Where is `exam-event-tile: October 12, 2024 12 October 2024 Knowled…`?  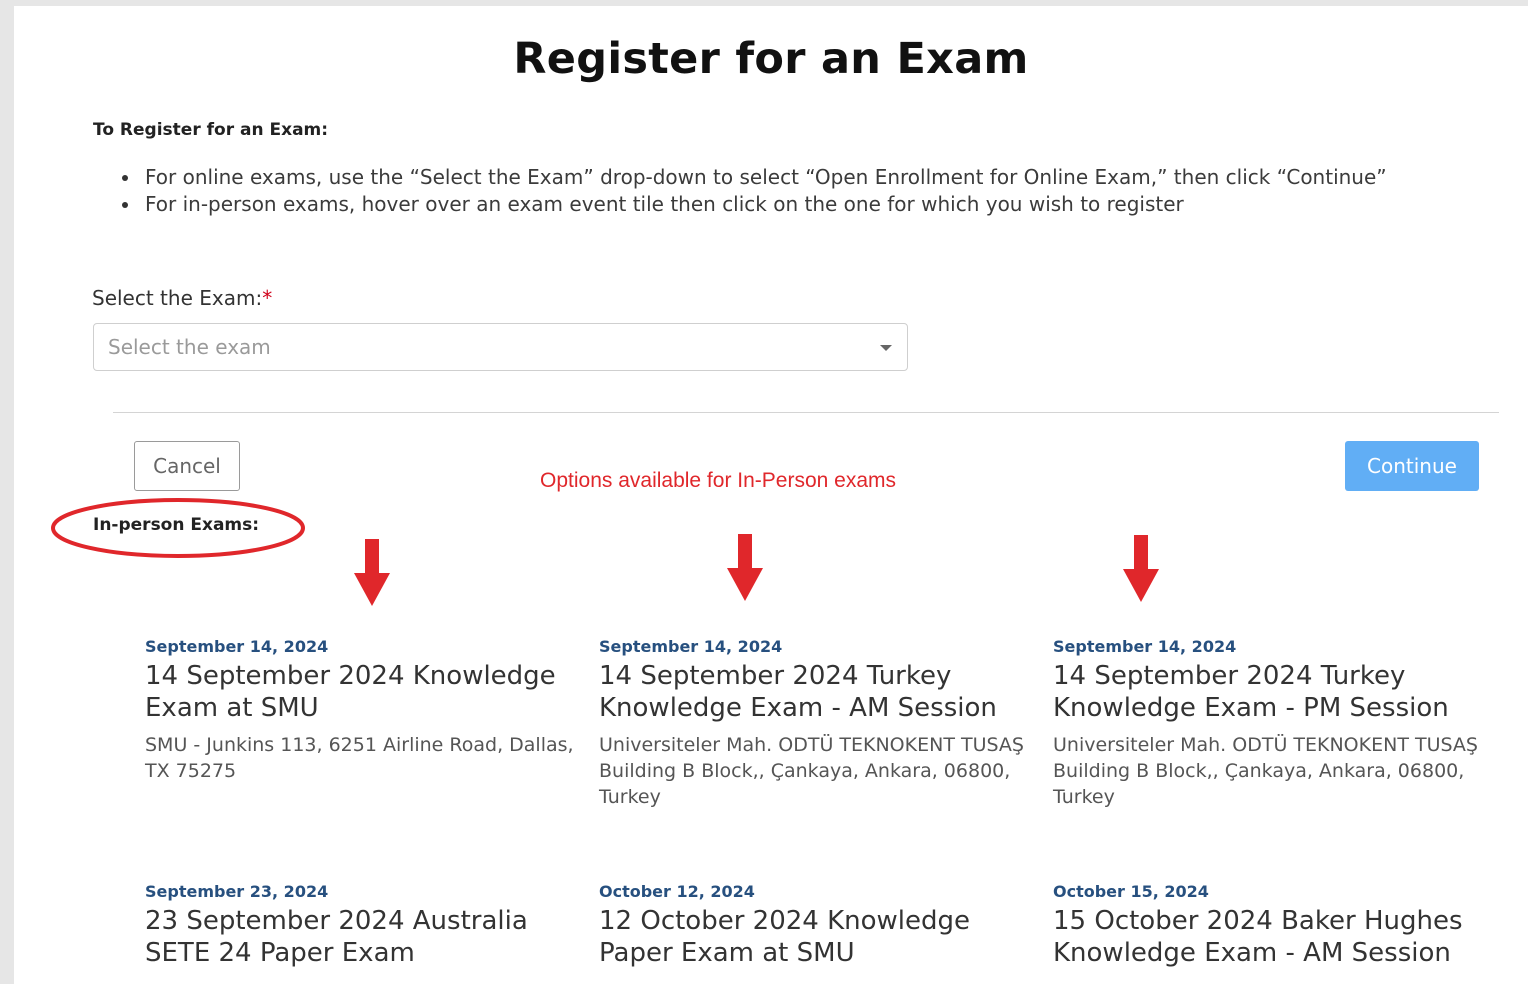
exam-event-tile: October 12, 2024 12 October 2024 Knowled… is located at coordinates (814, 929).